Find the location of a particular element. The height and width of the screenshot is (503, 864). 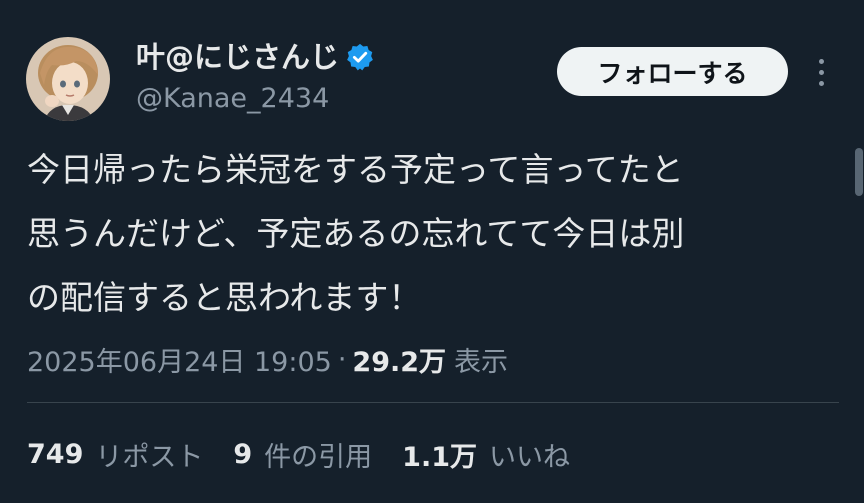

tweet-text-line: の配信すると思われます！ is located at coordinates (224, 297).